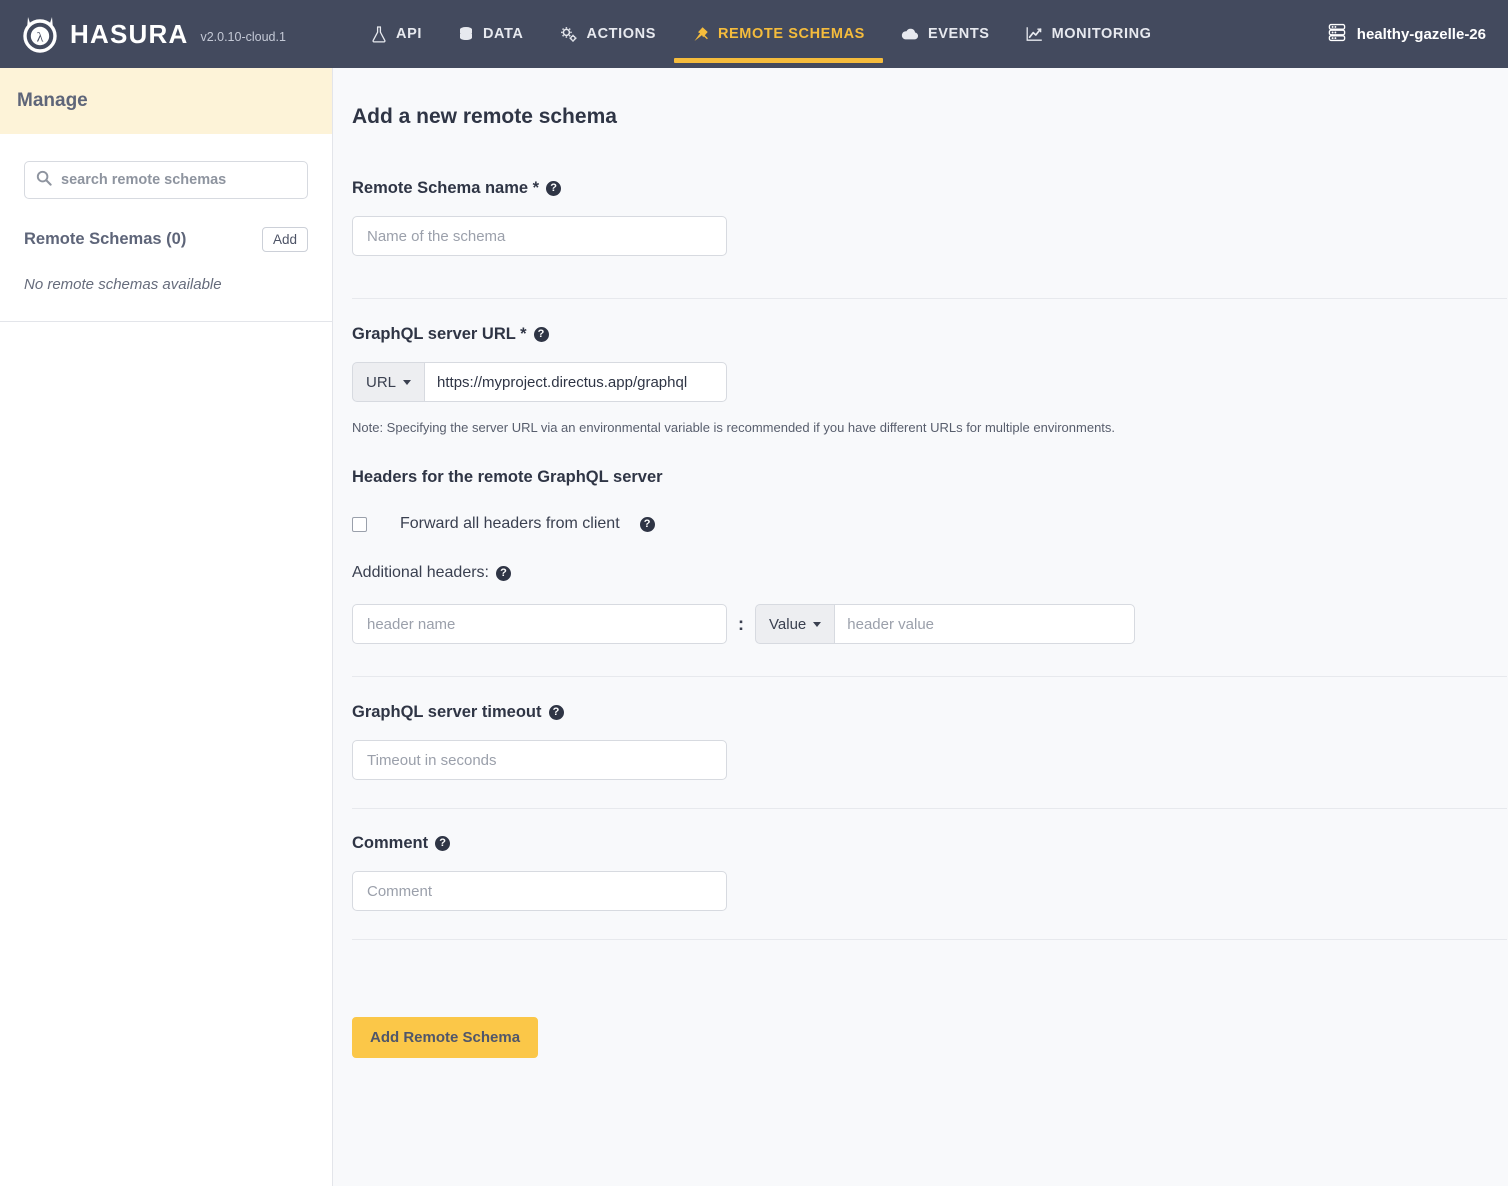  I want to click on comment-input, so click(539, 891).